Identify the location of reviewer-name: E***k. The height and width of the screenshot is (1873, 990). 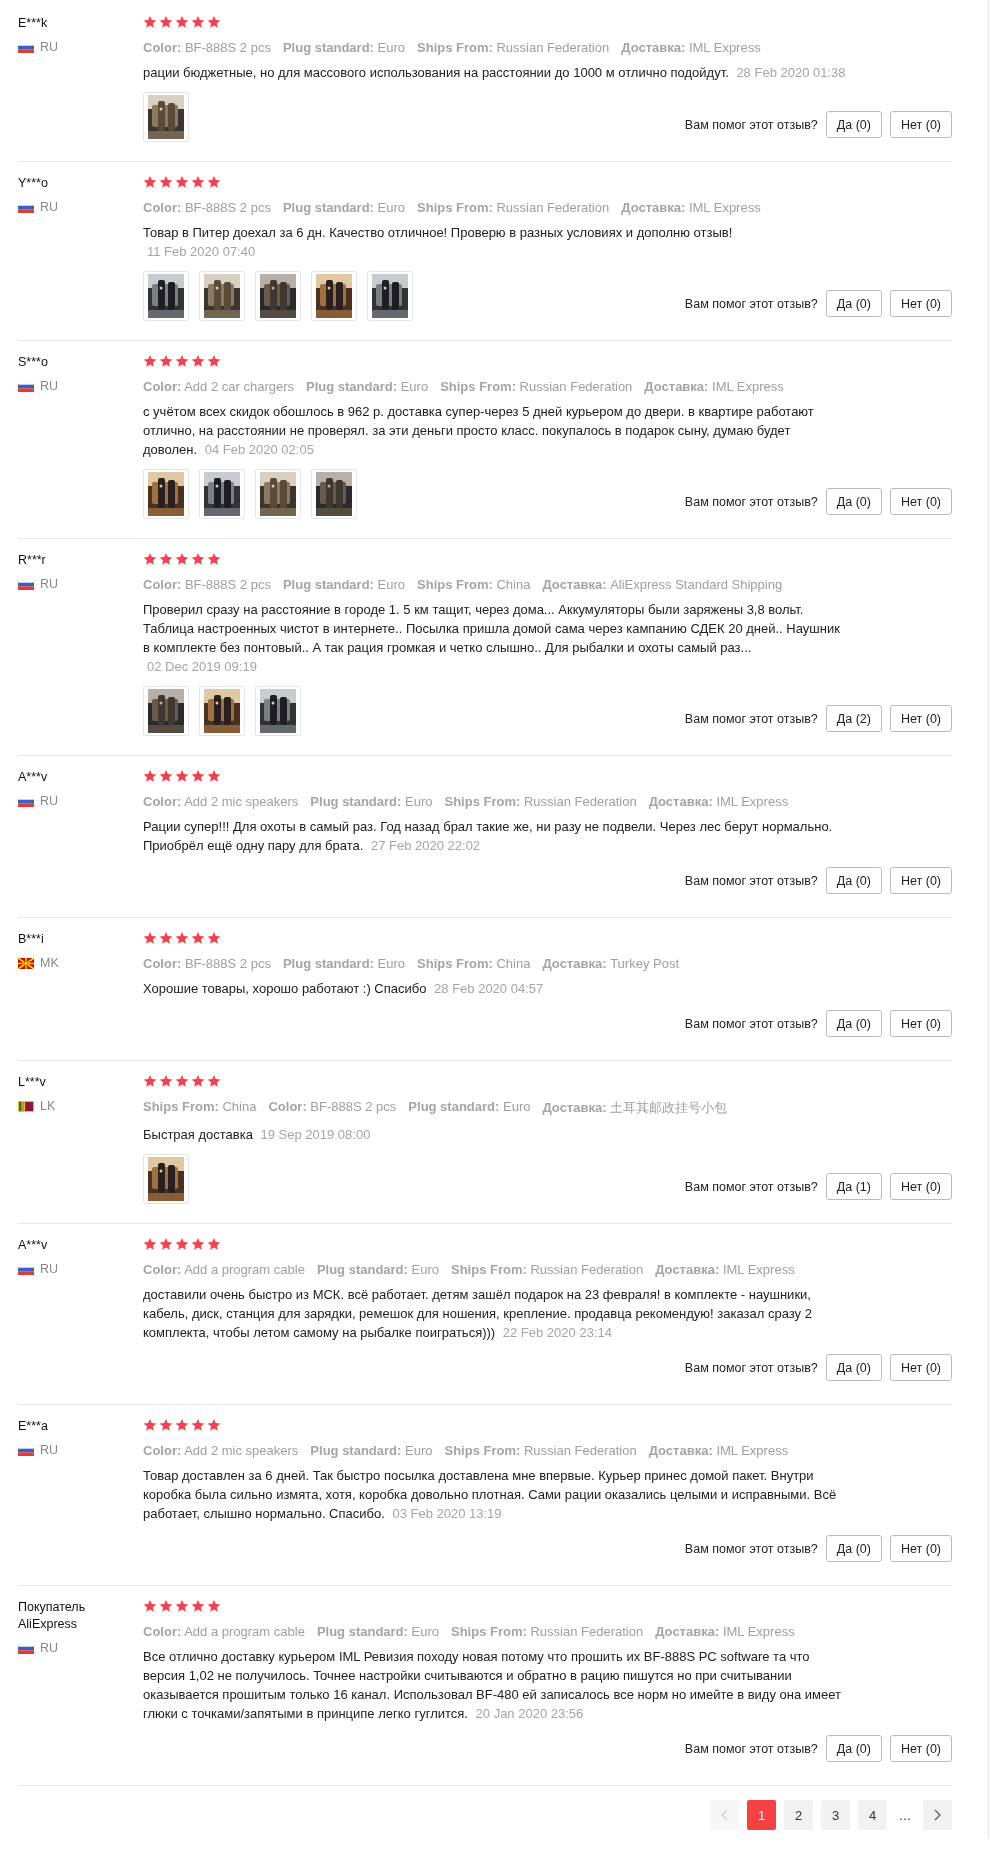
(33, 23).